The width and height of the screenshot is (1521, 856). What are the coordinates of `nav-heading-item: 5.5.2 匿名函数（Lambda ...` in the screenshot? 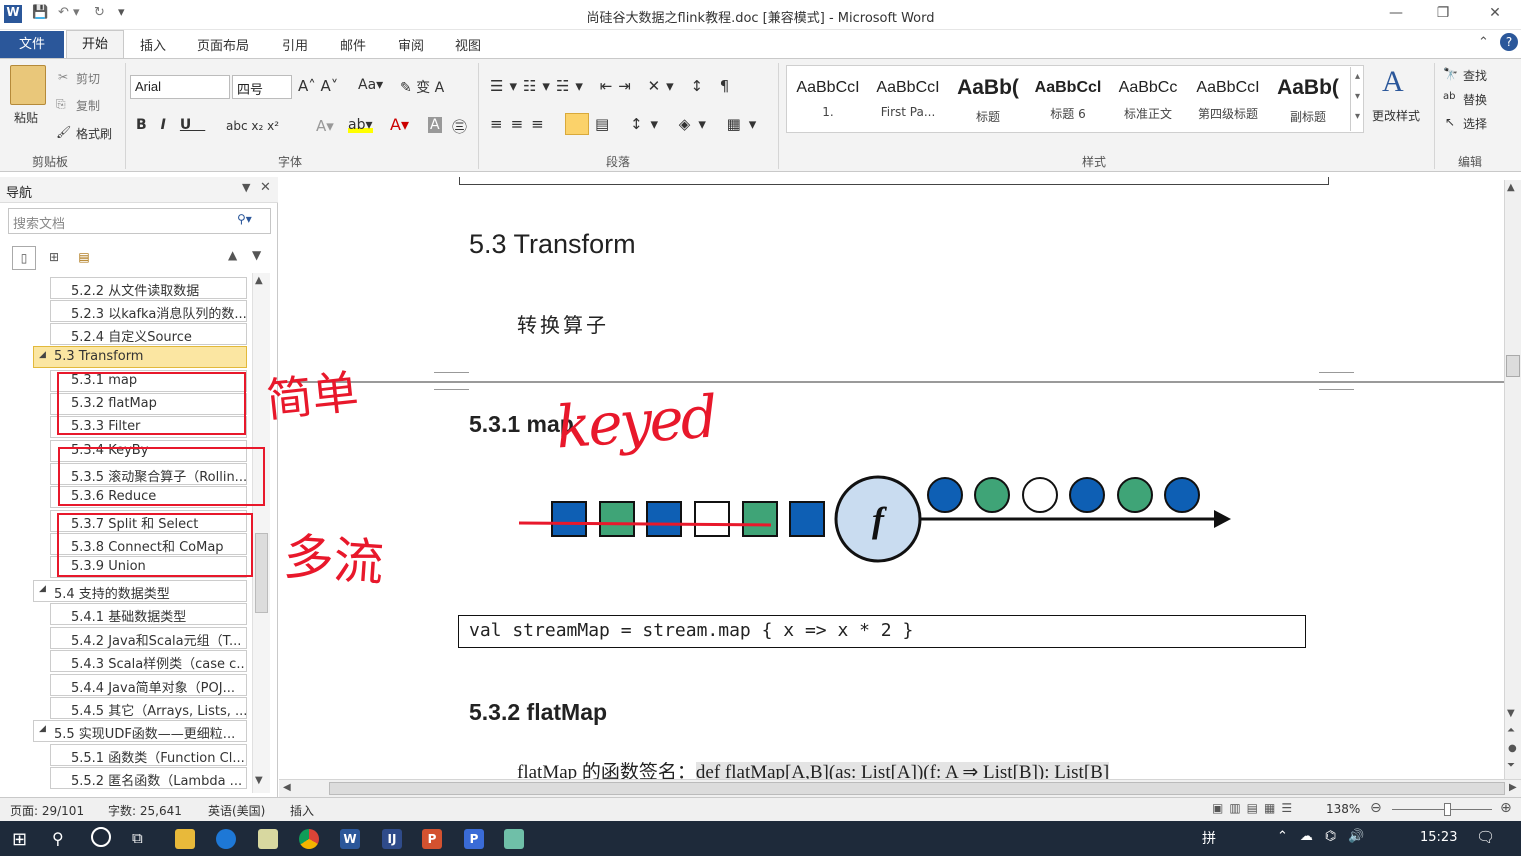 It's located at (148, 778).